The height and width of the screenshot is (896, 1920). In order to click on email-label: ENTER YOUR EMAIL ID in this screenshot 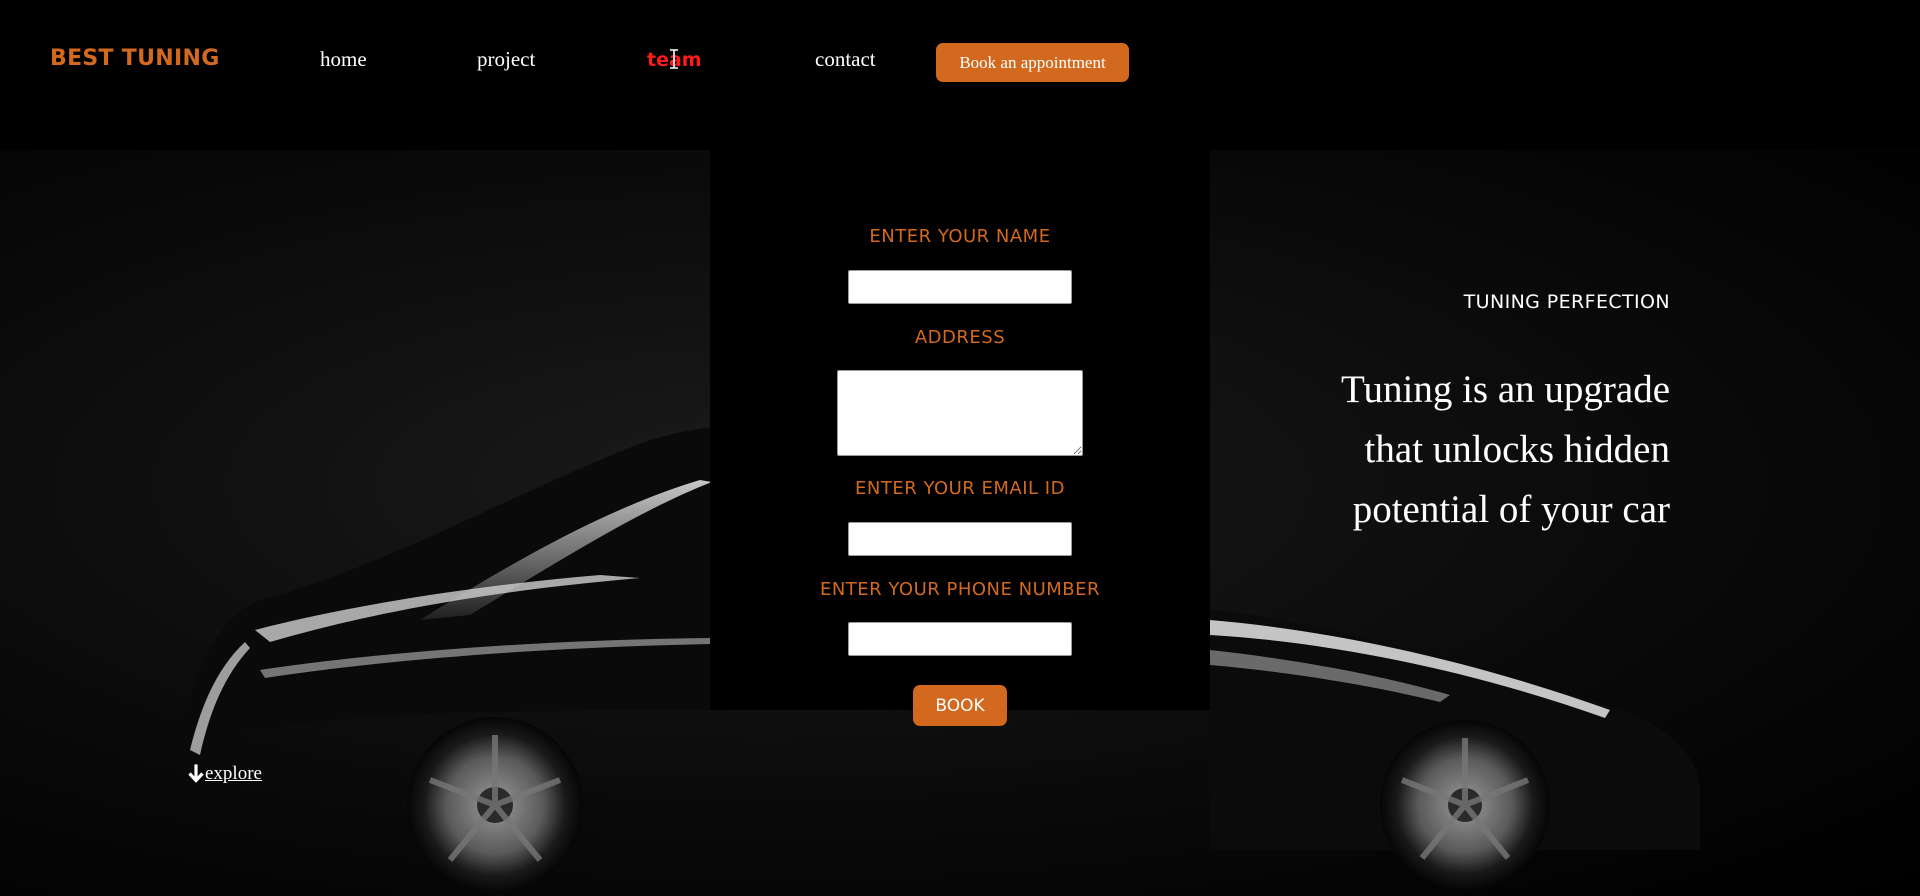, I will do `click(960, 488)`.